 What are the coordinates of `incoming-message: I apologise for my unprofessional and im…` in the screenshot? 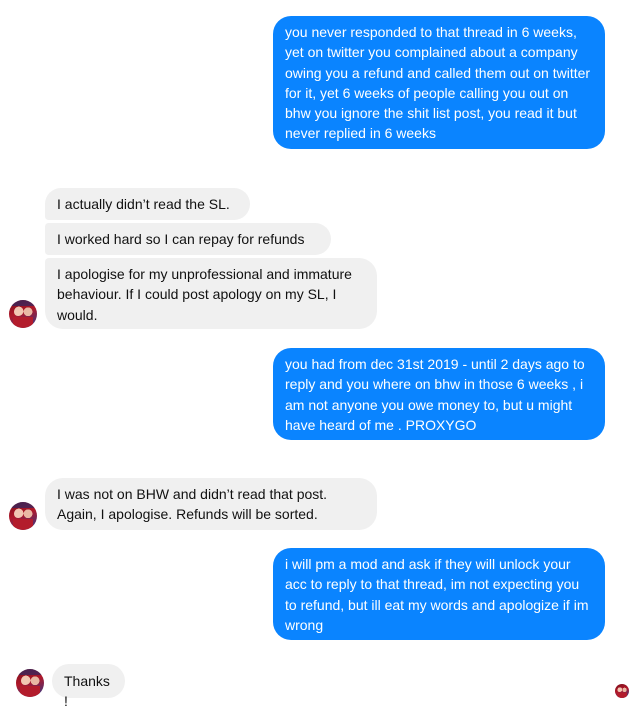 It's located at (211, 293).